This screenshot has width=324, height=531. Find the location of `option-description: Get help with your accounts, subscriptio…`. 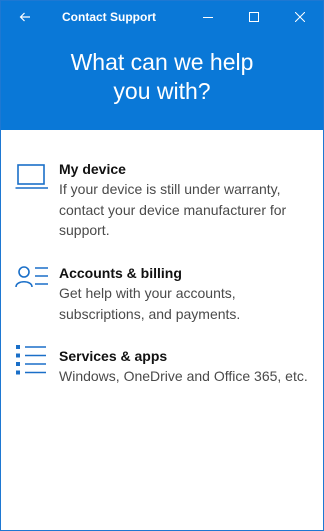

option-description: Get help with your accounts, subscriptio… is located at coordinates (150, 303).